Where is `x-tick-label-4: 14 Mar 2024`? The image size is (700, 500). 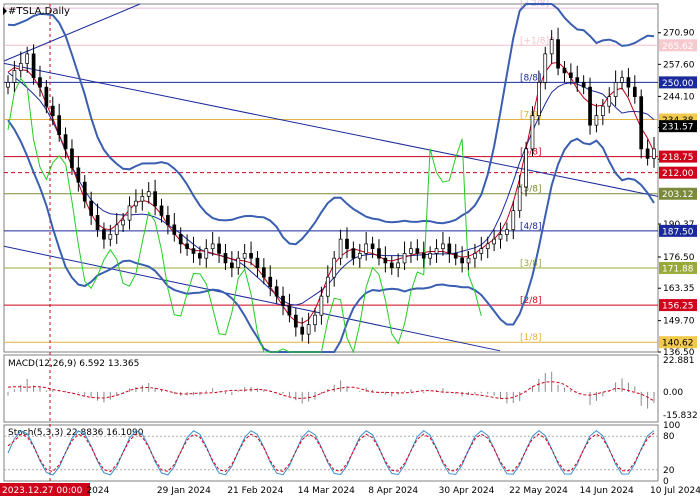
x-tick-label-4: 14 Mar 2024 is located at coordinates (326, 491).